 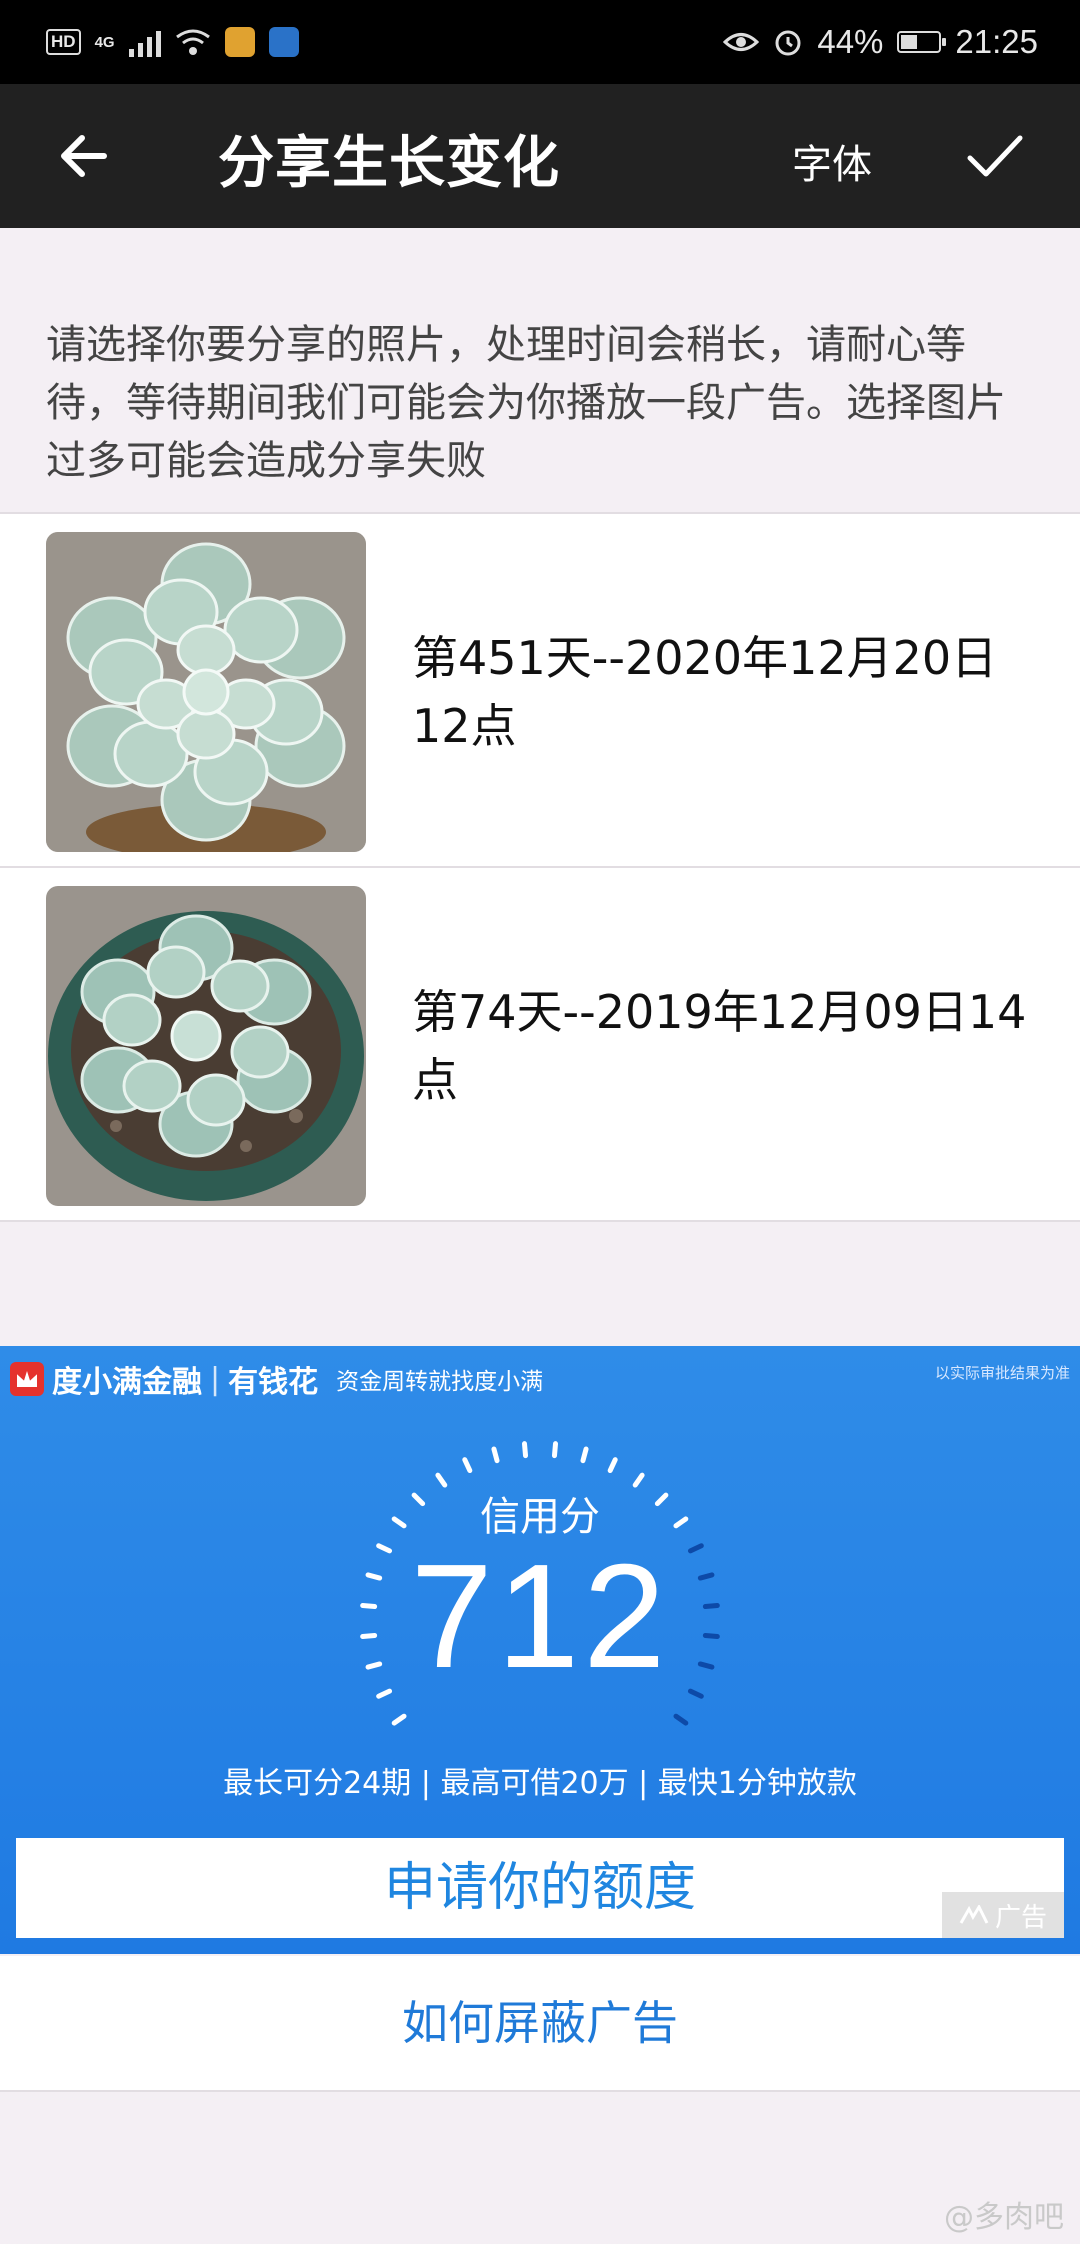 I want to click on apply-credit-button: 申请你的额度, so click(x=540, y=1888).